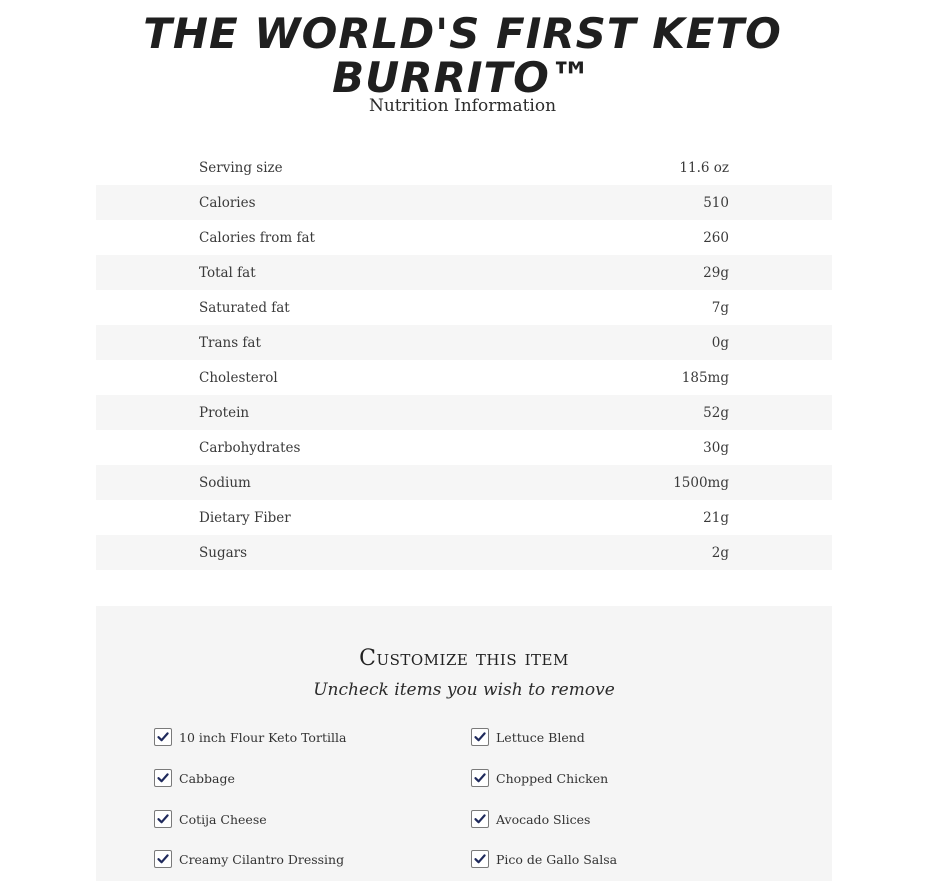 The height and width of the screenshot is (881, 925). I want to click on title-line-1: THE WORLD'S FIRST KETO, so click(462, 33).